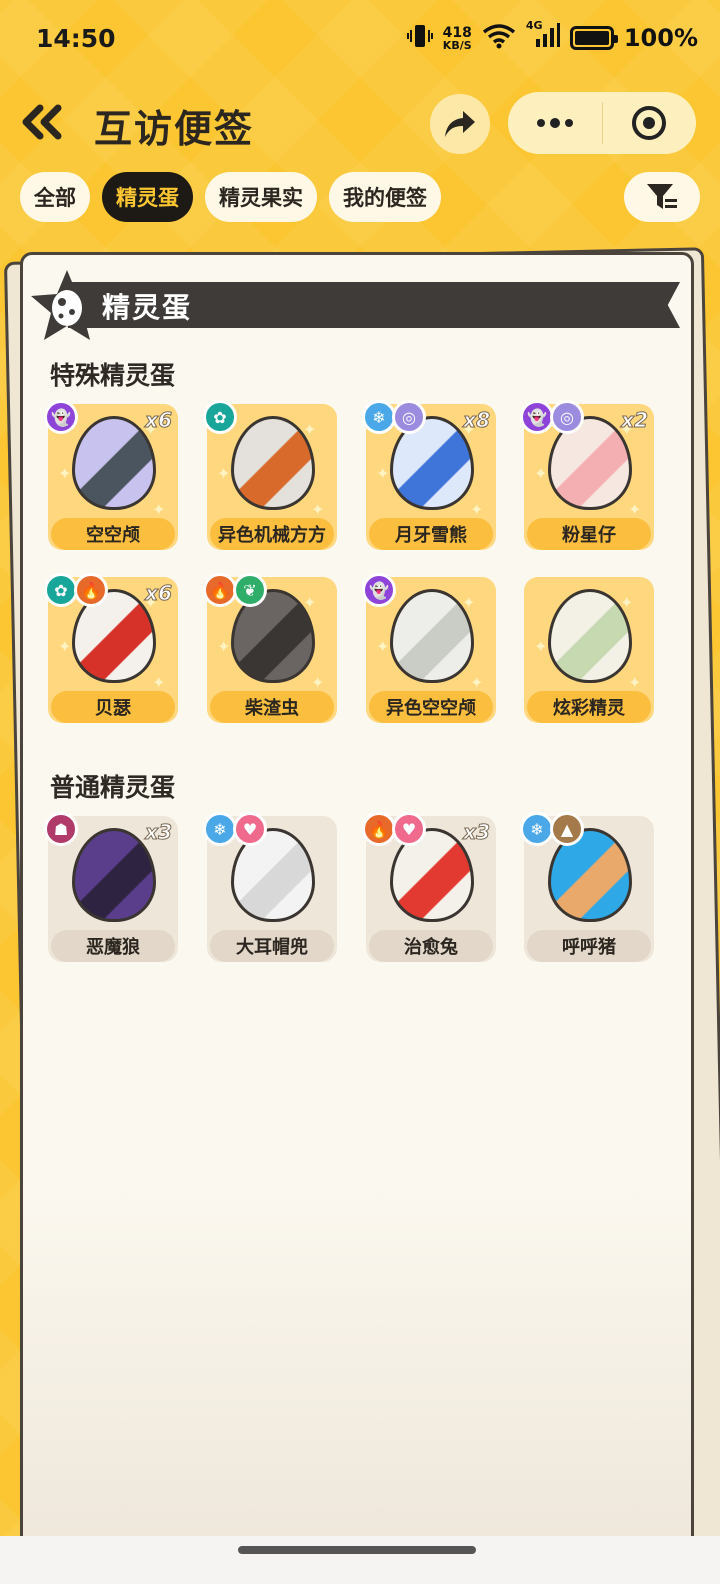  What do you see at coordinates (660, 38) in the screenshot?
I see `battery-percent: 100%` at bounding box center [660, 38].